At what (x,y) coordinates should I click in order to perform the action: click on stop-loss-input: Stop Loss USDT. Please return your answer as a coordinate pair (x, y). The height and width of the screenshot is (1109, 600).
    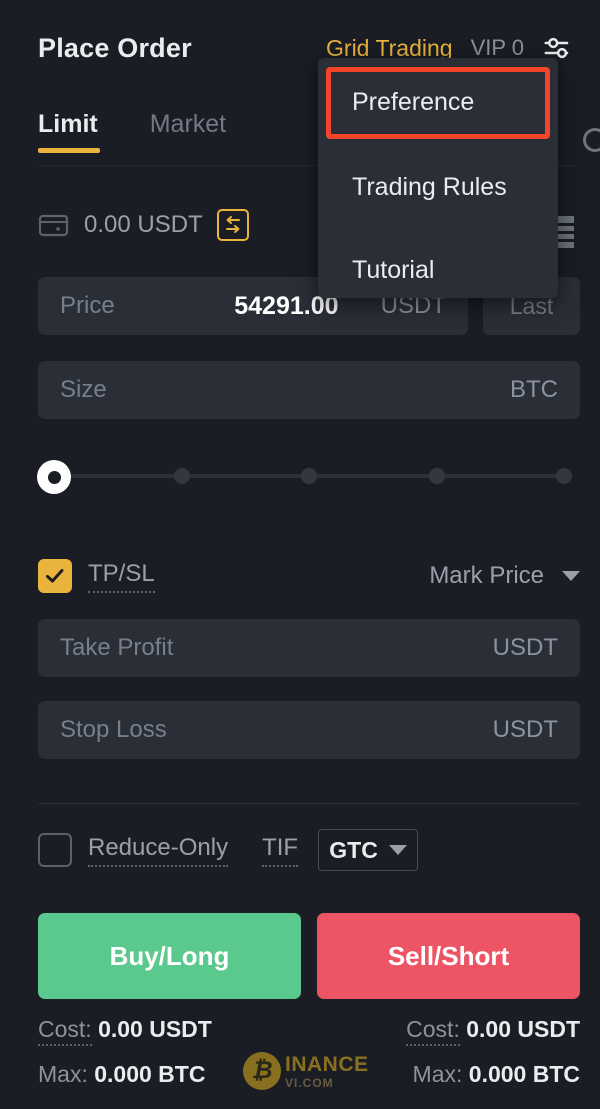
    Looking at the image, I should click on (309, 730).